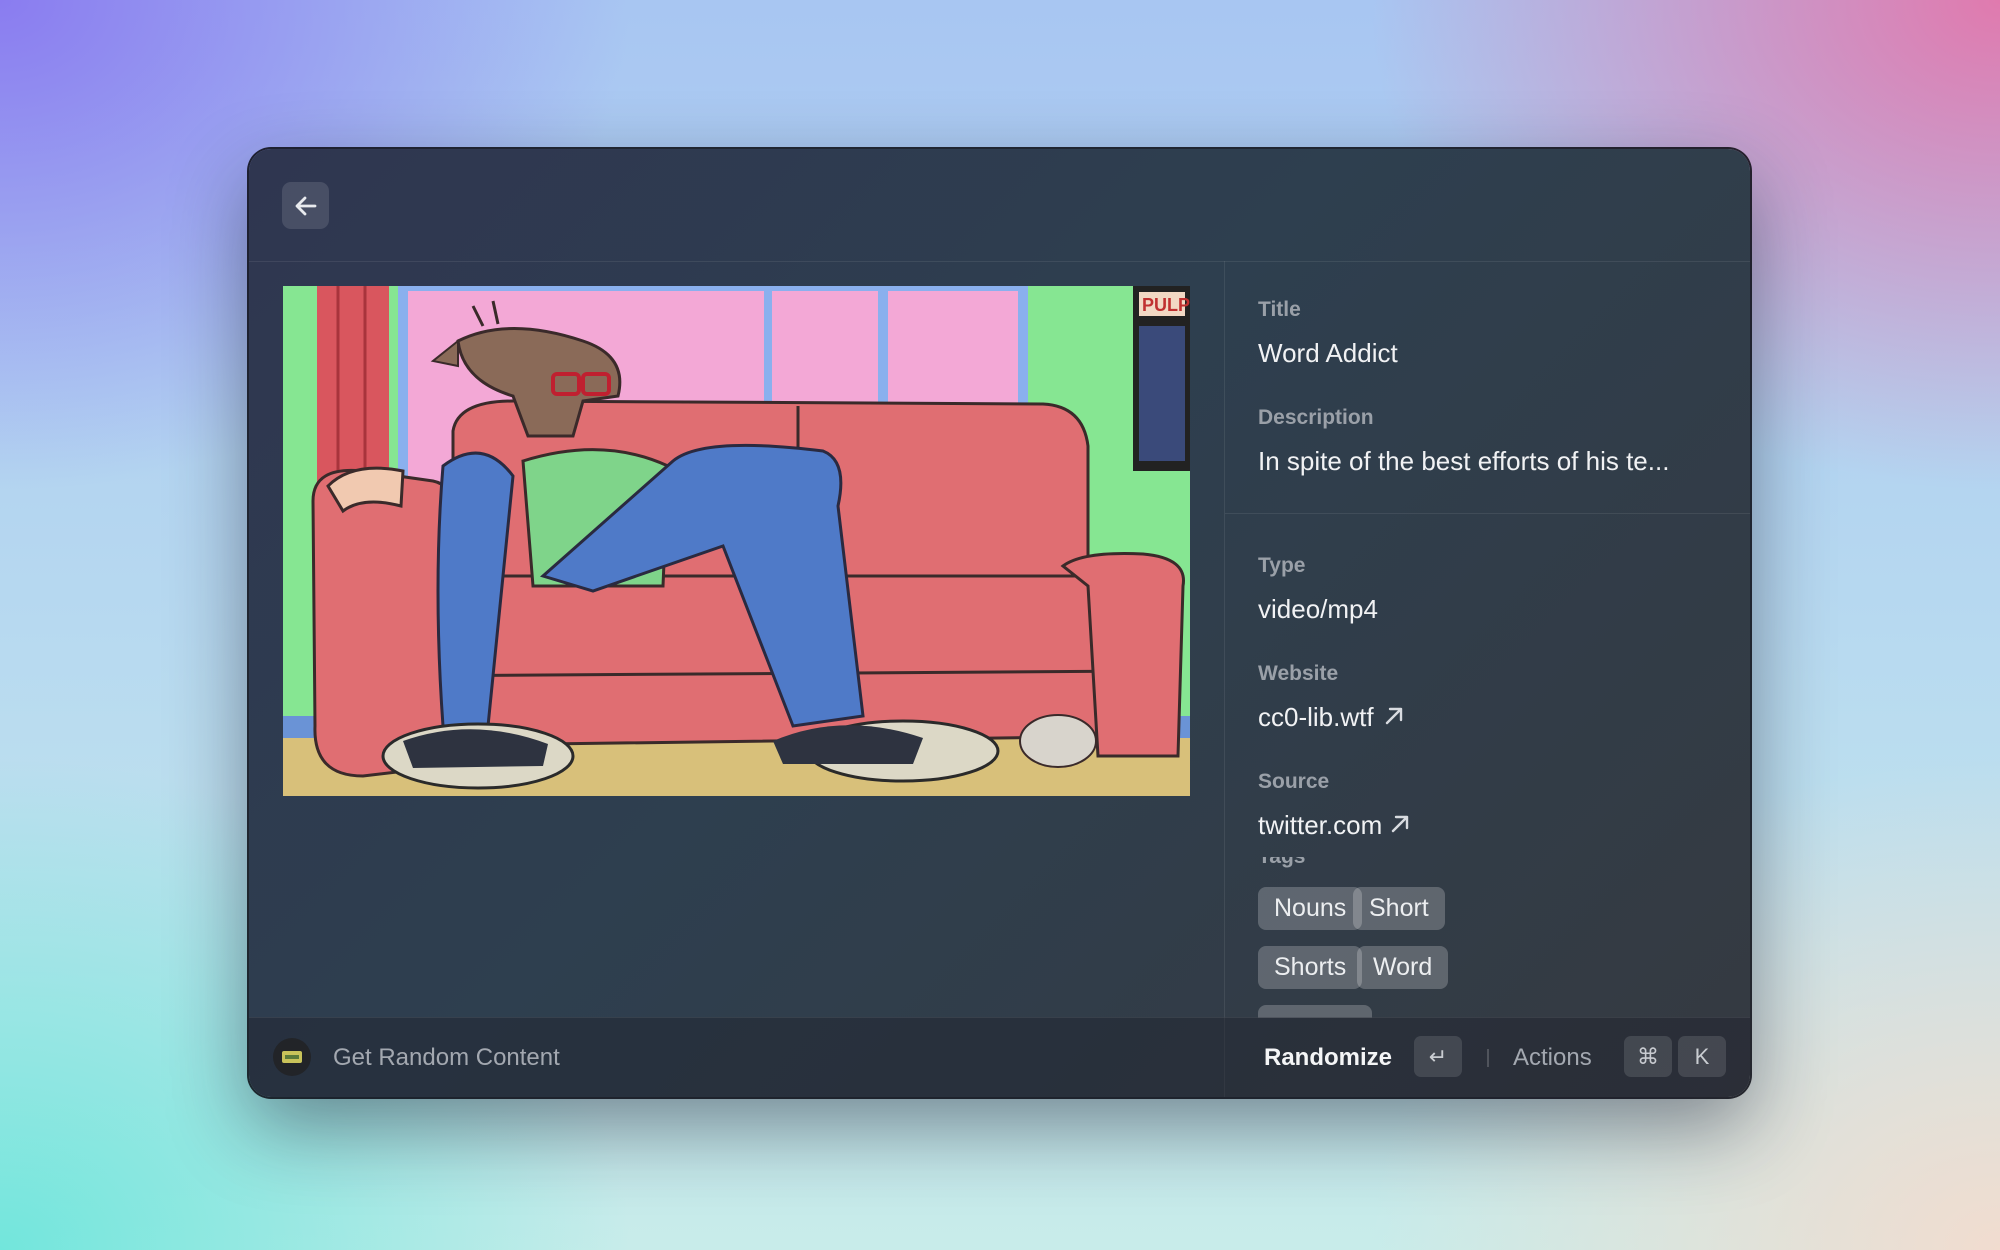  What do you see at coordinates (1487, 513) in the screenshot?
I see `metadata-divider` at bounding box center [1487, 513].